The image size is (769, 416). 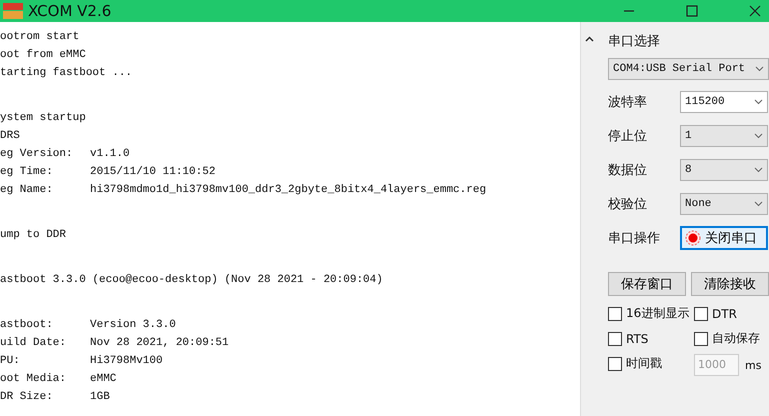 What do you see at coordinates (658, 313) in the screenshot?
I see `checkbox-label: 16进制显示` at bounding box center [658, 313].